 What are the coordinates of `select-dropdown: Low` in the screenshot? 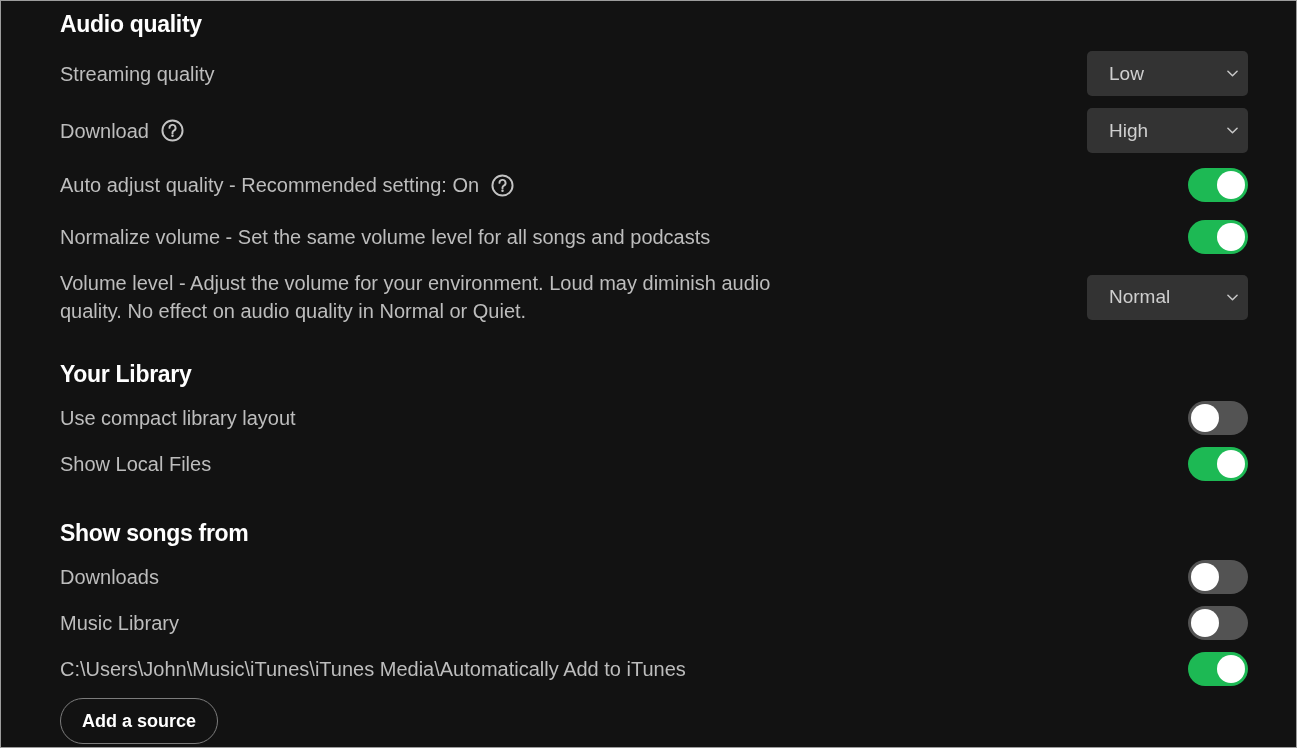 It's located at (1167, 73).